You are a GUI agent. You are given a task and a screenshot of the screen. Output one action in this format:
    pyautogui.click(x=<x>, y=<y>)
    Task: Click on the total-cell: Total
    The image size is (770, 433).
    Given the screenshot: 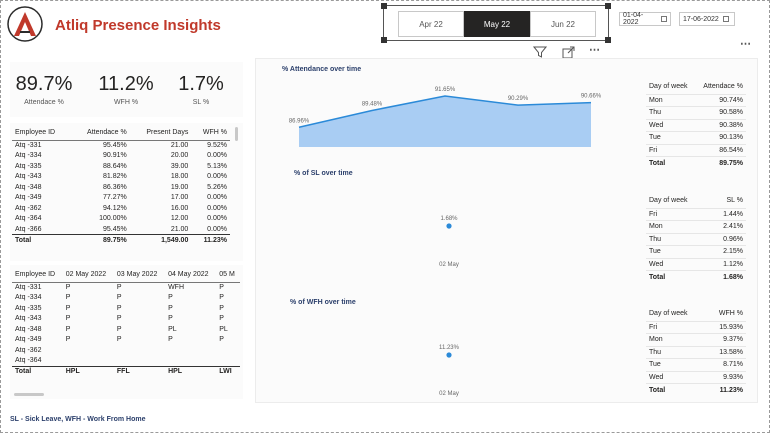 What is the action you would take?
    pyautogui.click(x=671, y=162)
    